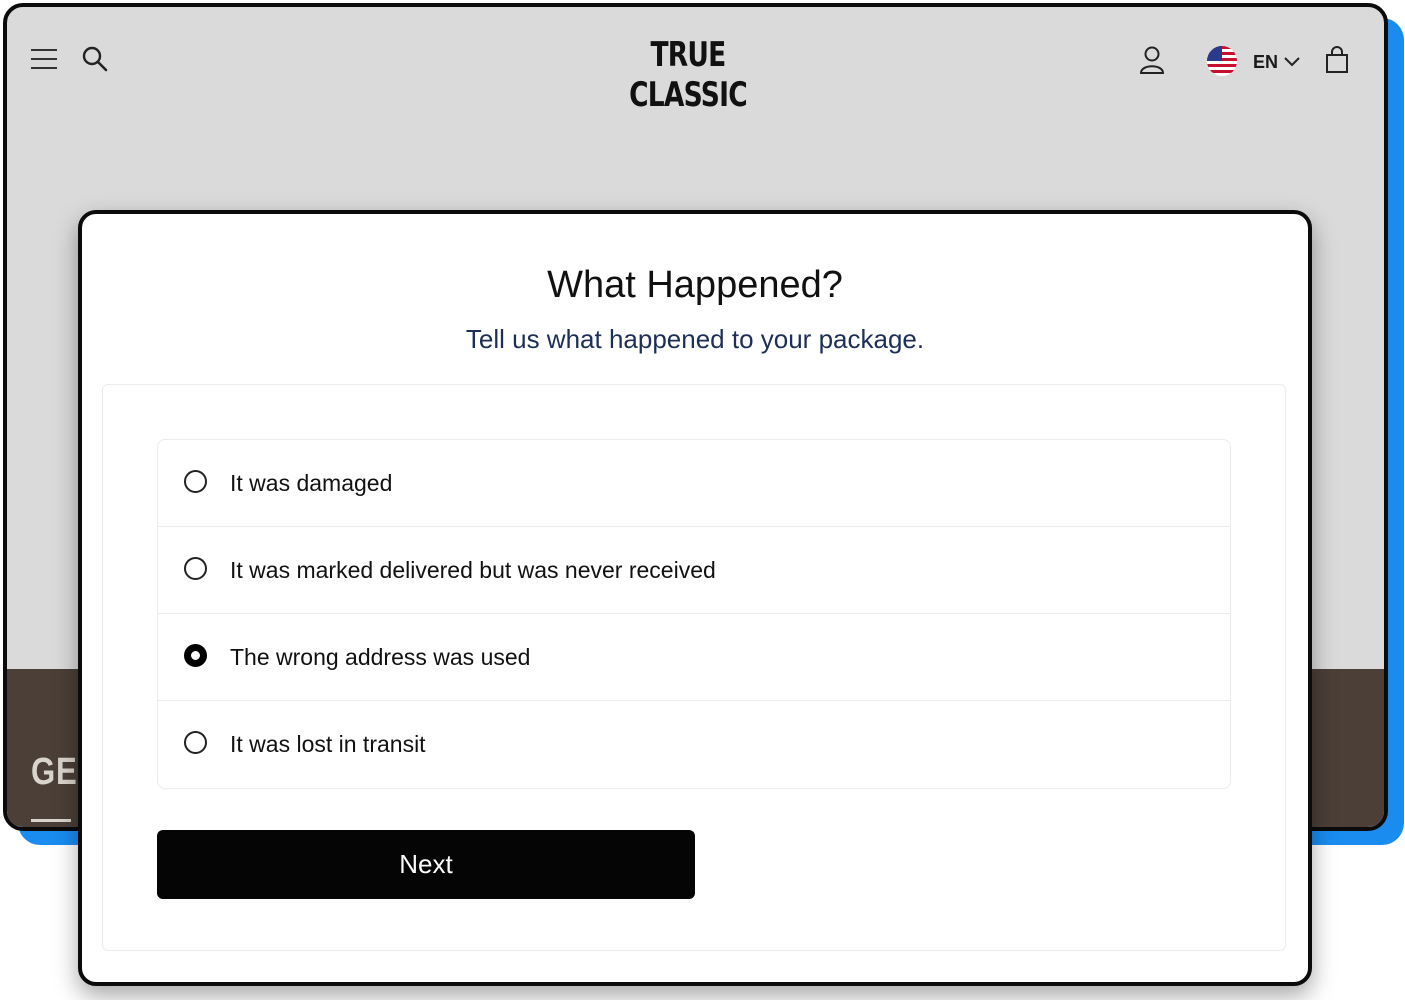 This screenshot has width=1405, height=1000. Describe the element at coordinates (195, 655) in the screenshot. I see `radio-button-selected` at that location.